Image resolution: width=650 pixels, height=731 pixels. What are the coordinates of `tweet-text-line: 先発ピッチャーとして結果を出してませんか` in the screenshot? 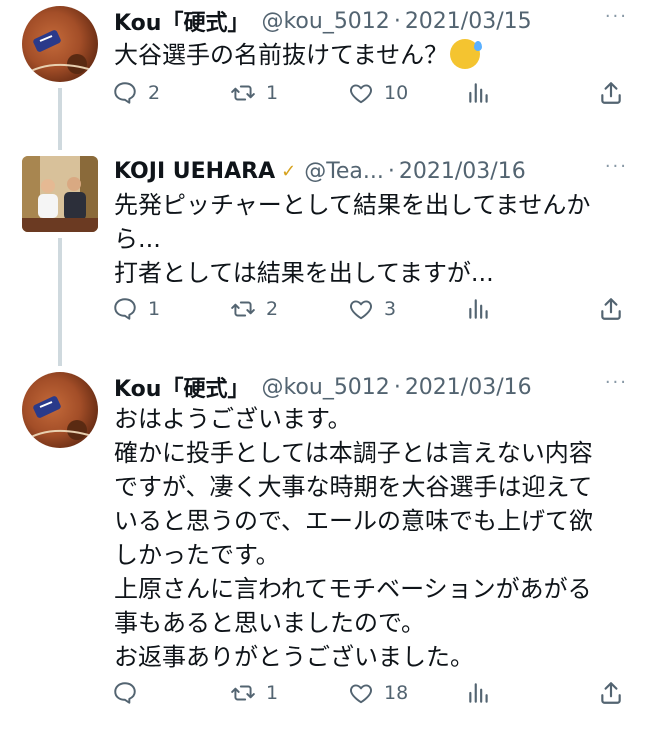 It's located at (352, 205).